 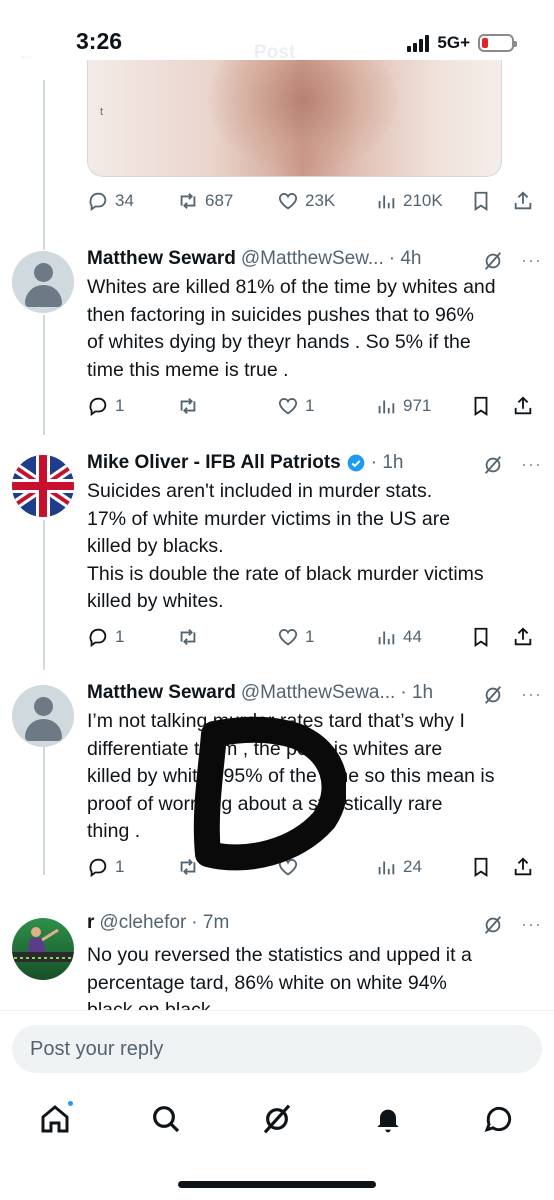 I want to click on post-time: · 7m, so click(x=210, y=922).